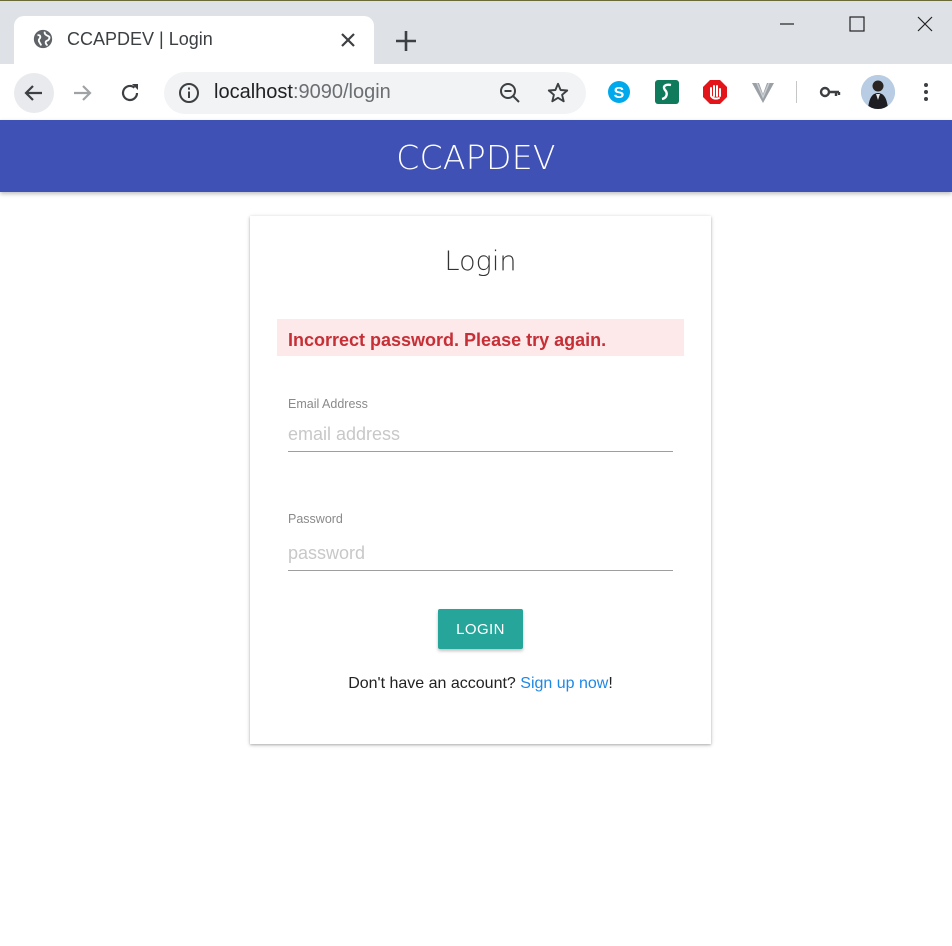  I want to click on url-path: :9090/login, so click(341, 92).